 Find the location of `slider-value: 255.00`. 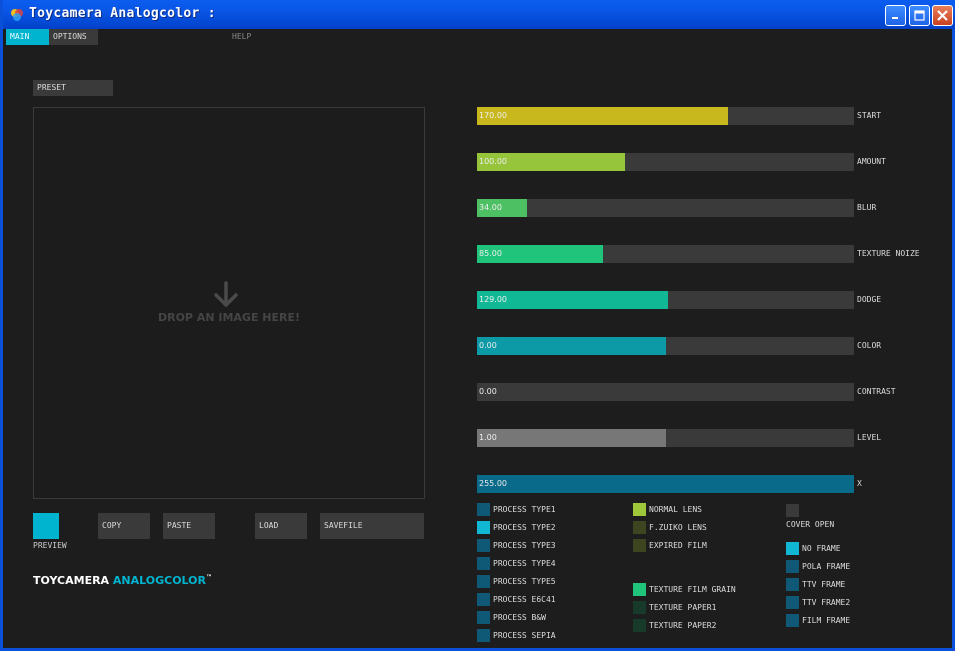

slider-value: 255.00 is located at coordinates (493, 483).